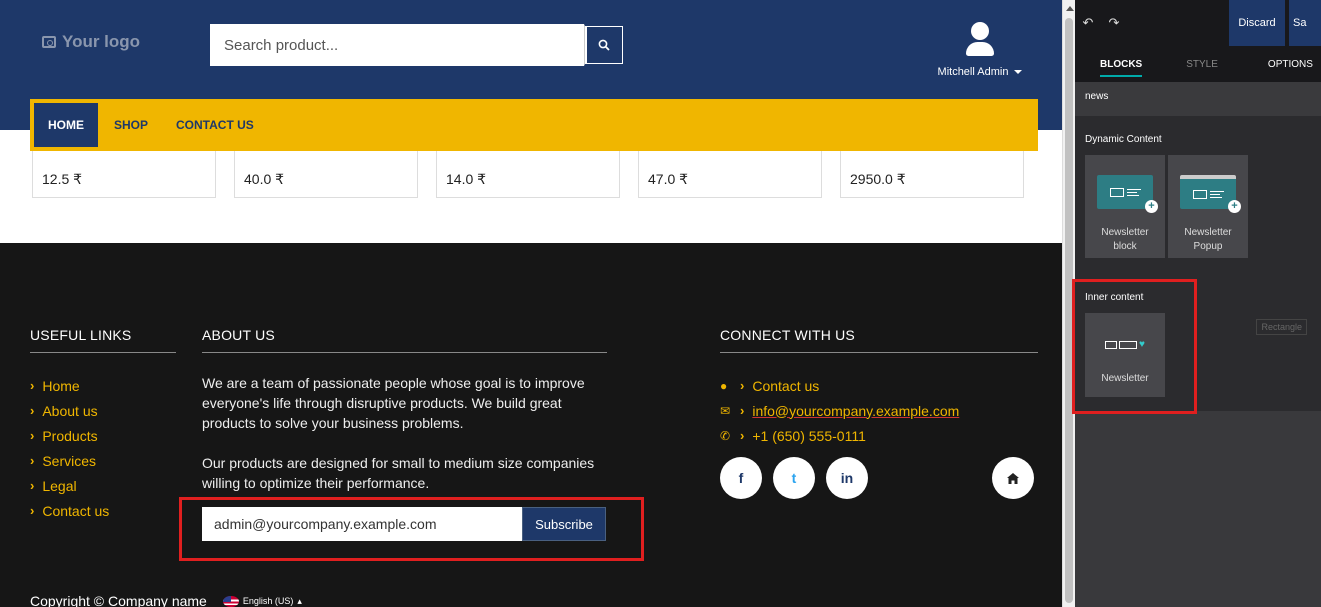  I want to click on newsletter-form-icon: ♥, so click(1125, 344).